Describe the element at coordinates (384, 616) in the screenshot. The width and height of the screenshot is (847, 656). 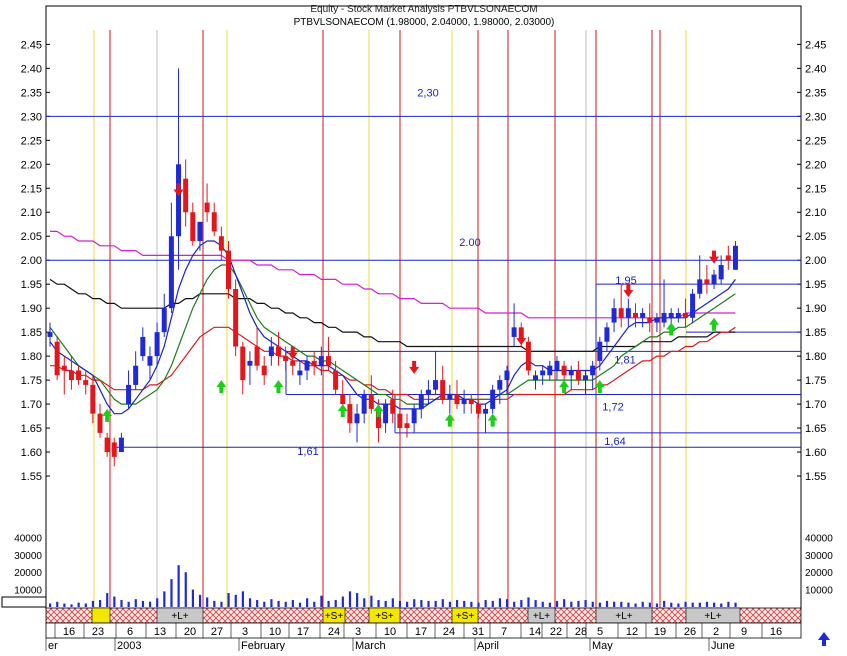
I see `strip-signal-label: +S+` at that location.